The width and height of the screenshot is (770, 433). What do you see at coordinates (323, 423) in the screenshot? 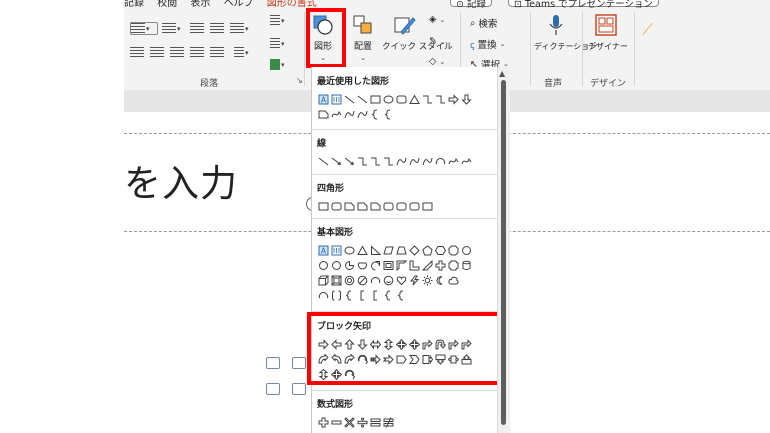
I see `plus-shape-icon` at bounding box center [323, 423].